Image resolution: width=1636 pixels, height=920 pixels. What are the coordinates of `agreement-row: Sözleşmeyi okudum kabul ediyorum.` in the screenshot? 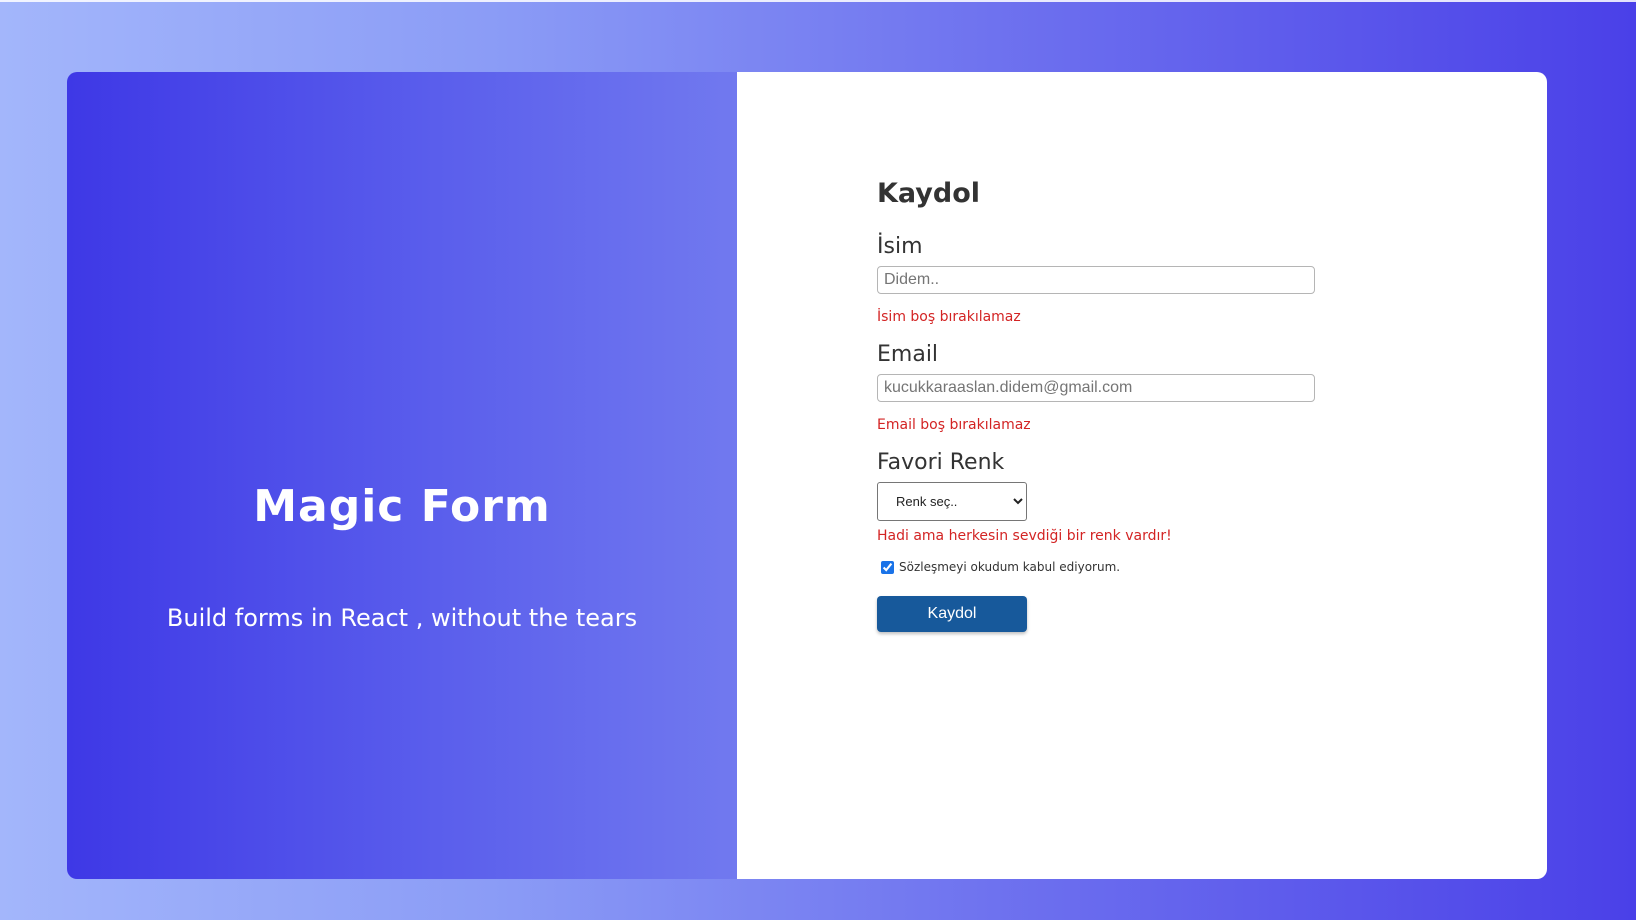 It's located at (1099, 567).